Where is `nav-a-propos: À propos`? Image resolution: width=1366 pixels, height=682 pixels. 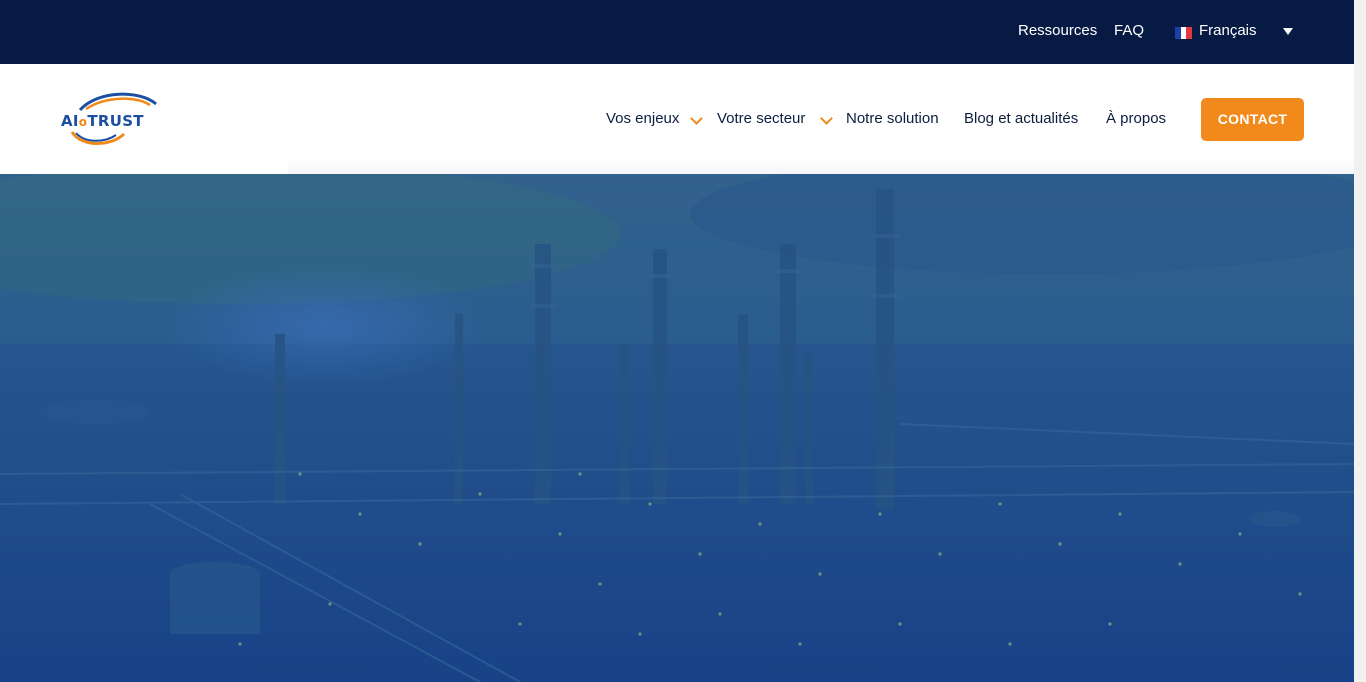
nav-a-propos: À propos is located at coordinates (1136, 118).